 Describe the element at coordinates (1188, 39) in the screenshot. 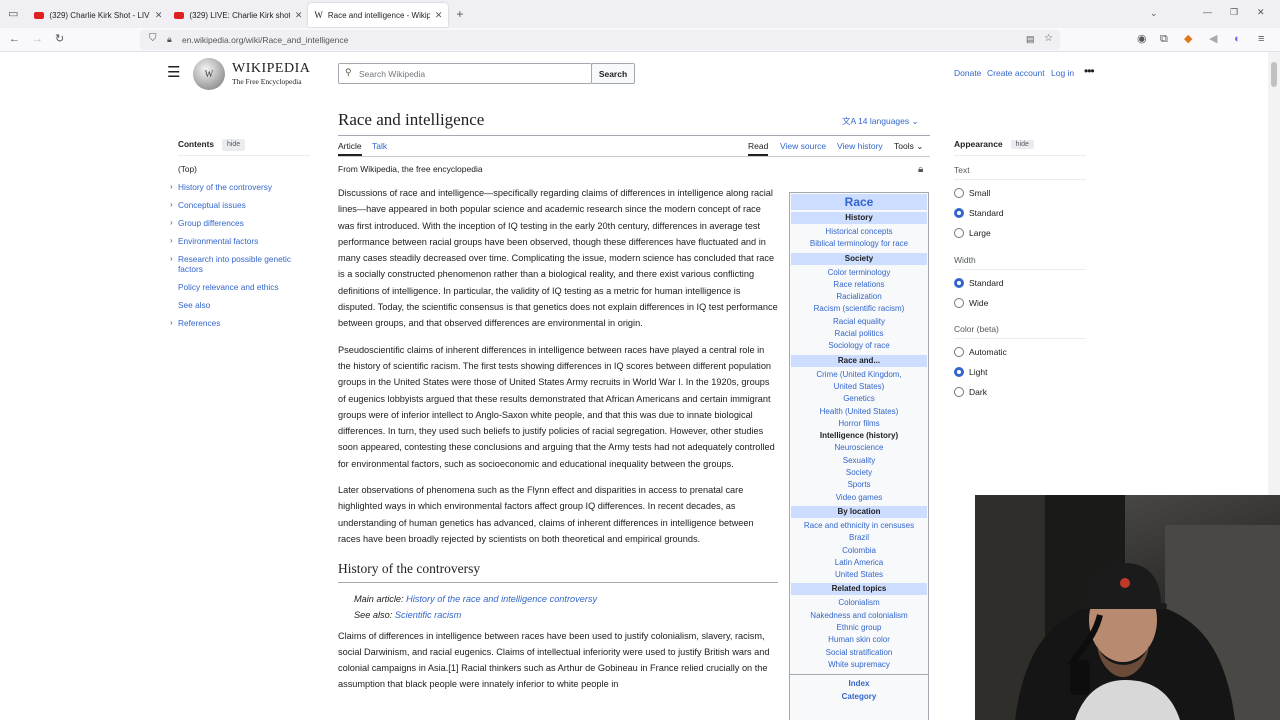

I see `metamask-icon: ◆` at that location.